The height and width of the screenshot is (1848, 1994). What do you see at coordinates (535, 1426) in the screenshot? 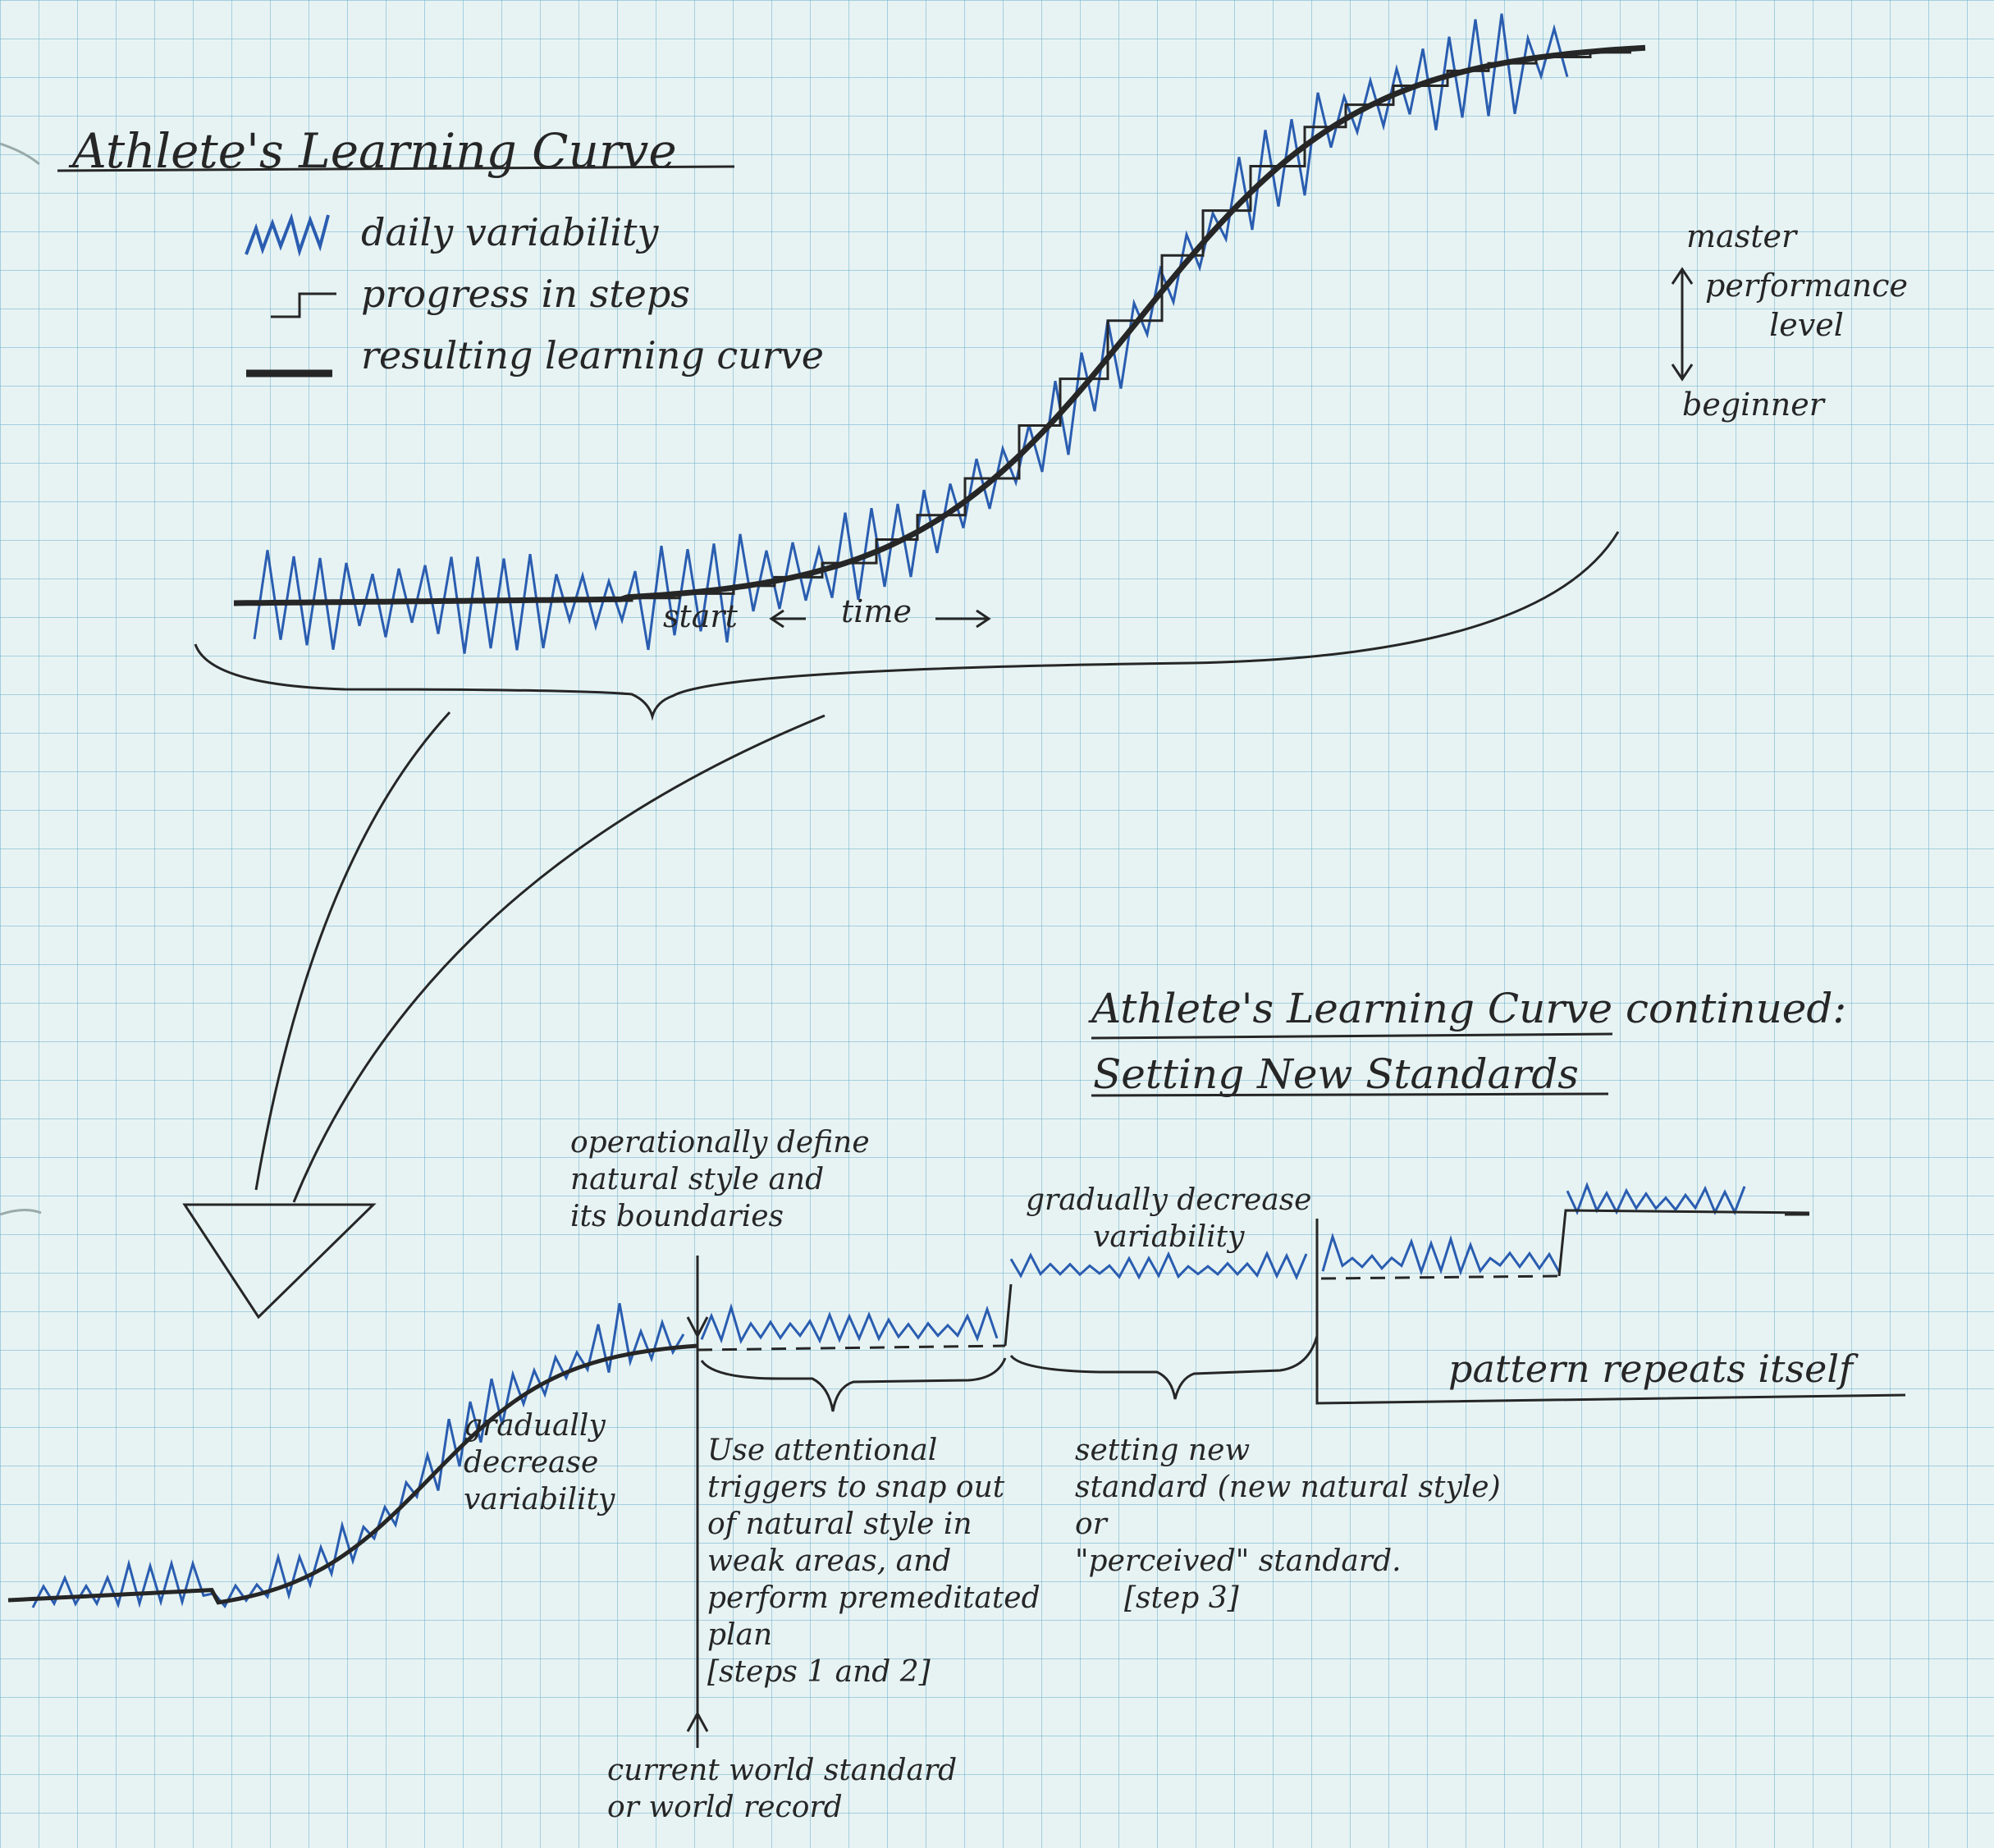
I see `gradual-left-line-1: gradually` at bounding box center [535, 1426].